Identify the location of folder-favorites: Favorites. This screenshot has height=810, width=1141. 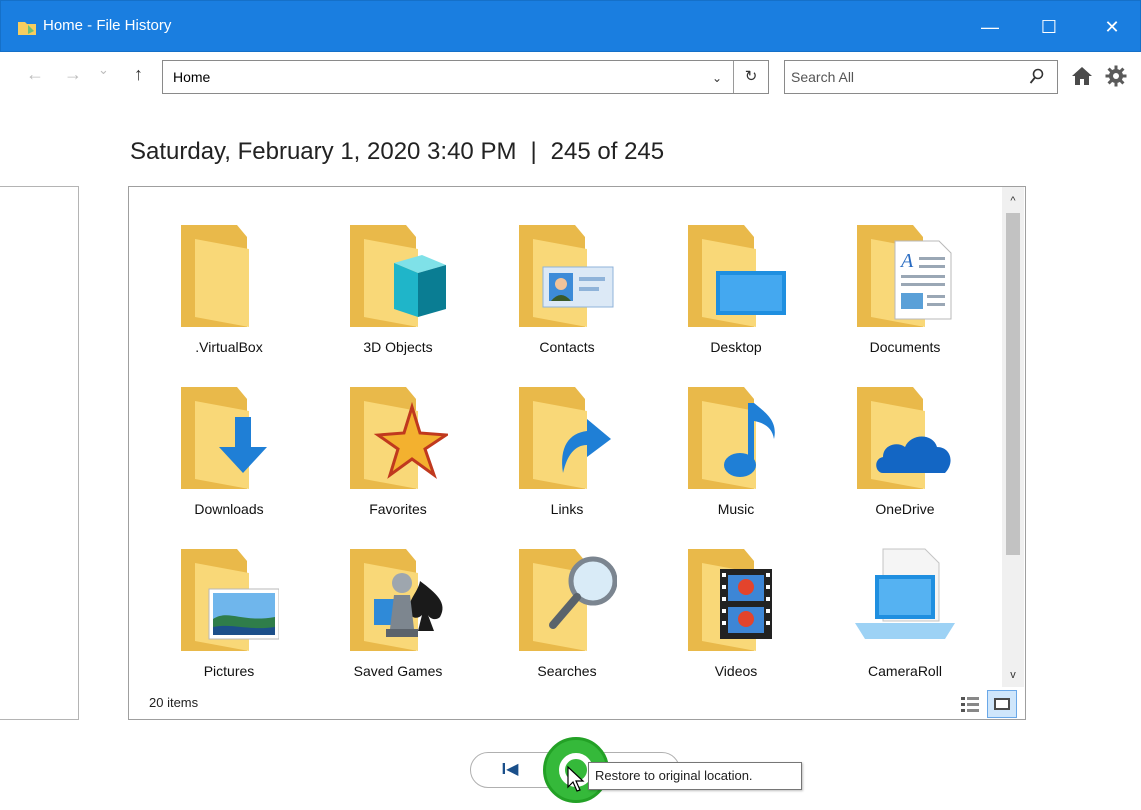
(398, 442).